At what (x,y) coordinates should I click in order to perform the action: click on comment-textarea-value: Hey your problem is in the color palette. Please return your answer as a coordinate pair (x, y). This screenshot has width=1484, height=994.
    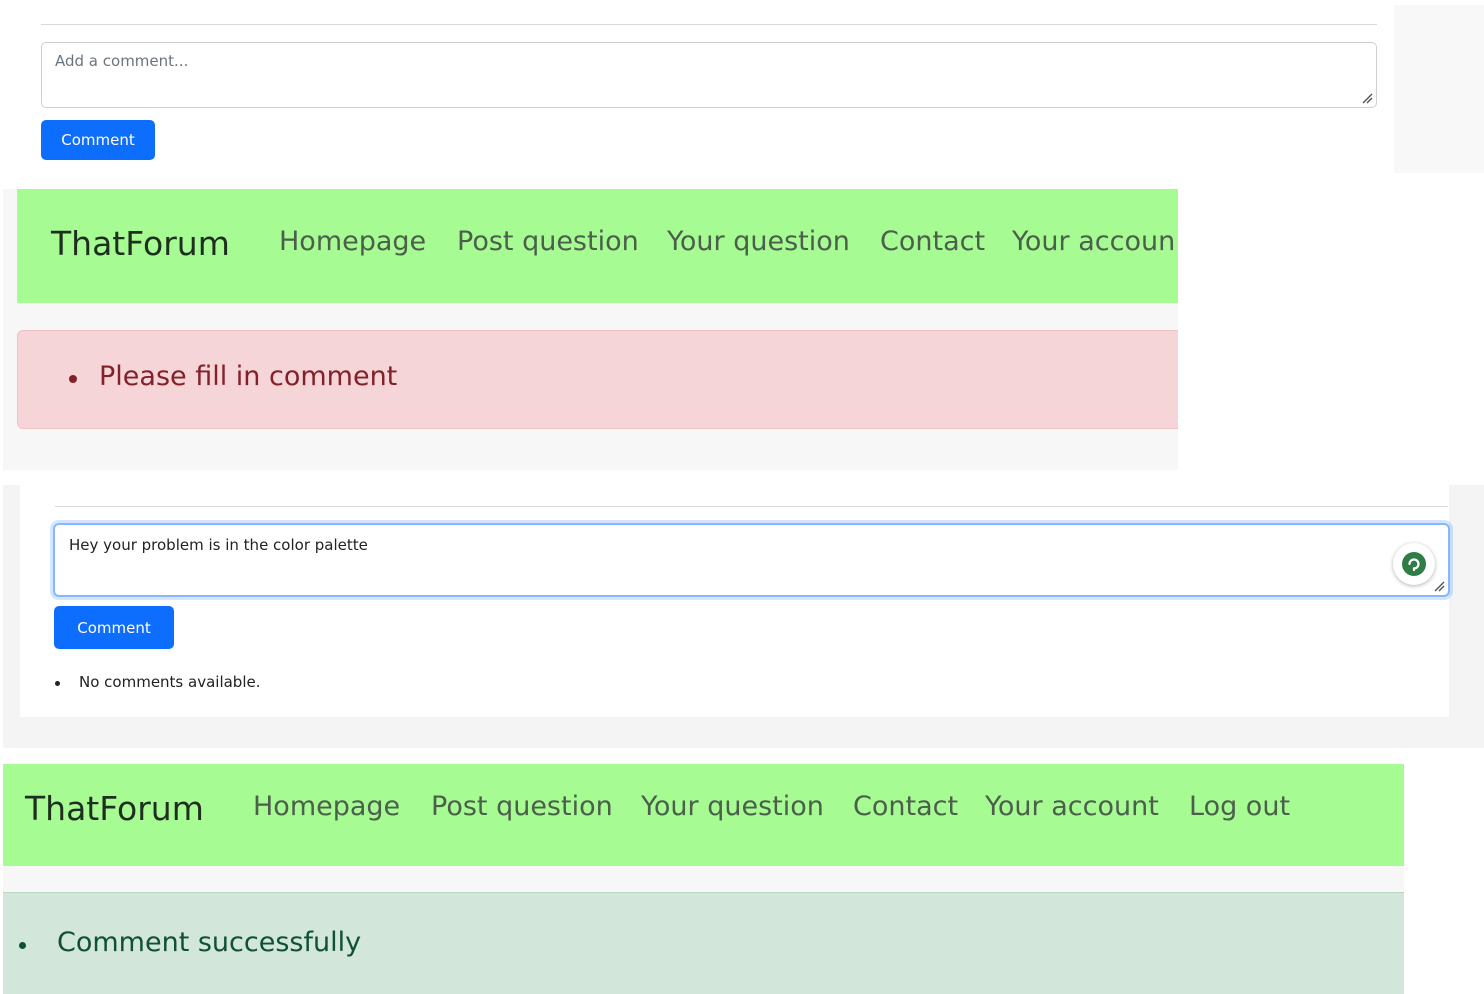
    Looking at the image, I should click on (218, 545).